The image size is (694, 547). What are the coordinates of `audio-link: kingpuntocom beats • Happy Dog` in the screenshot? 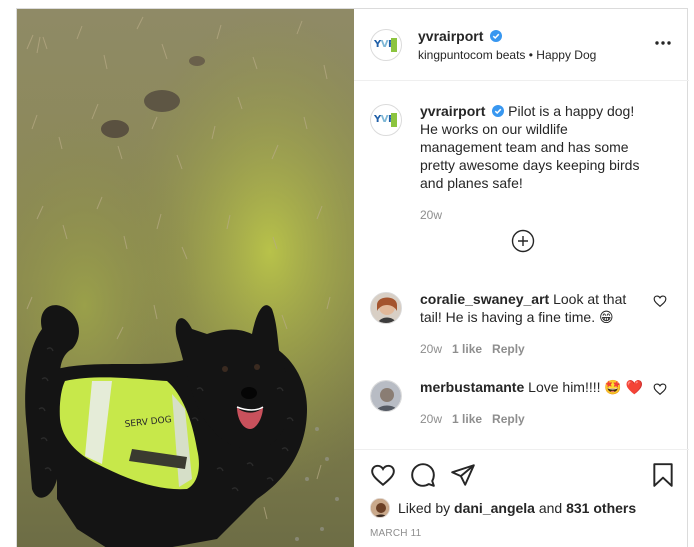 It's located at (507, 55).